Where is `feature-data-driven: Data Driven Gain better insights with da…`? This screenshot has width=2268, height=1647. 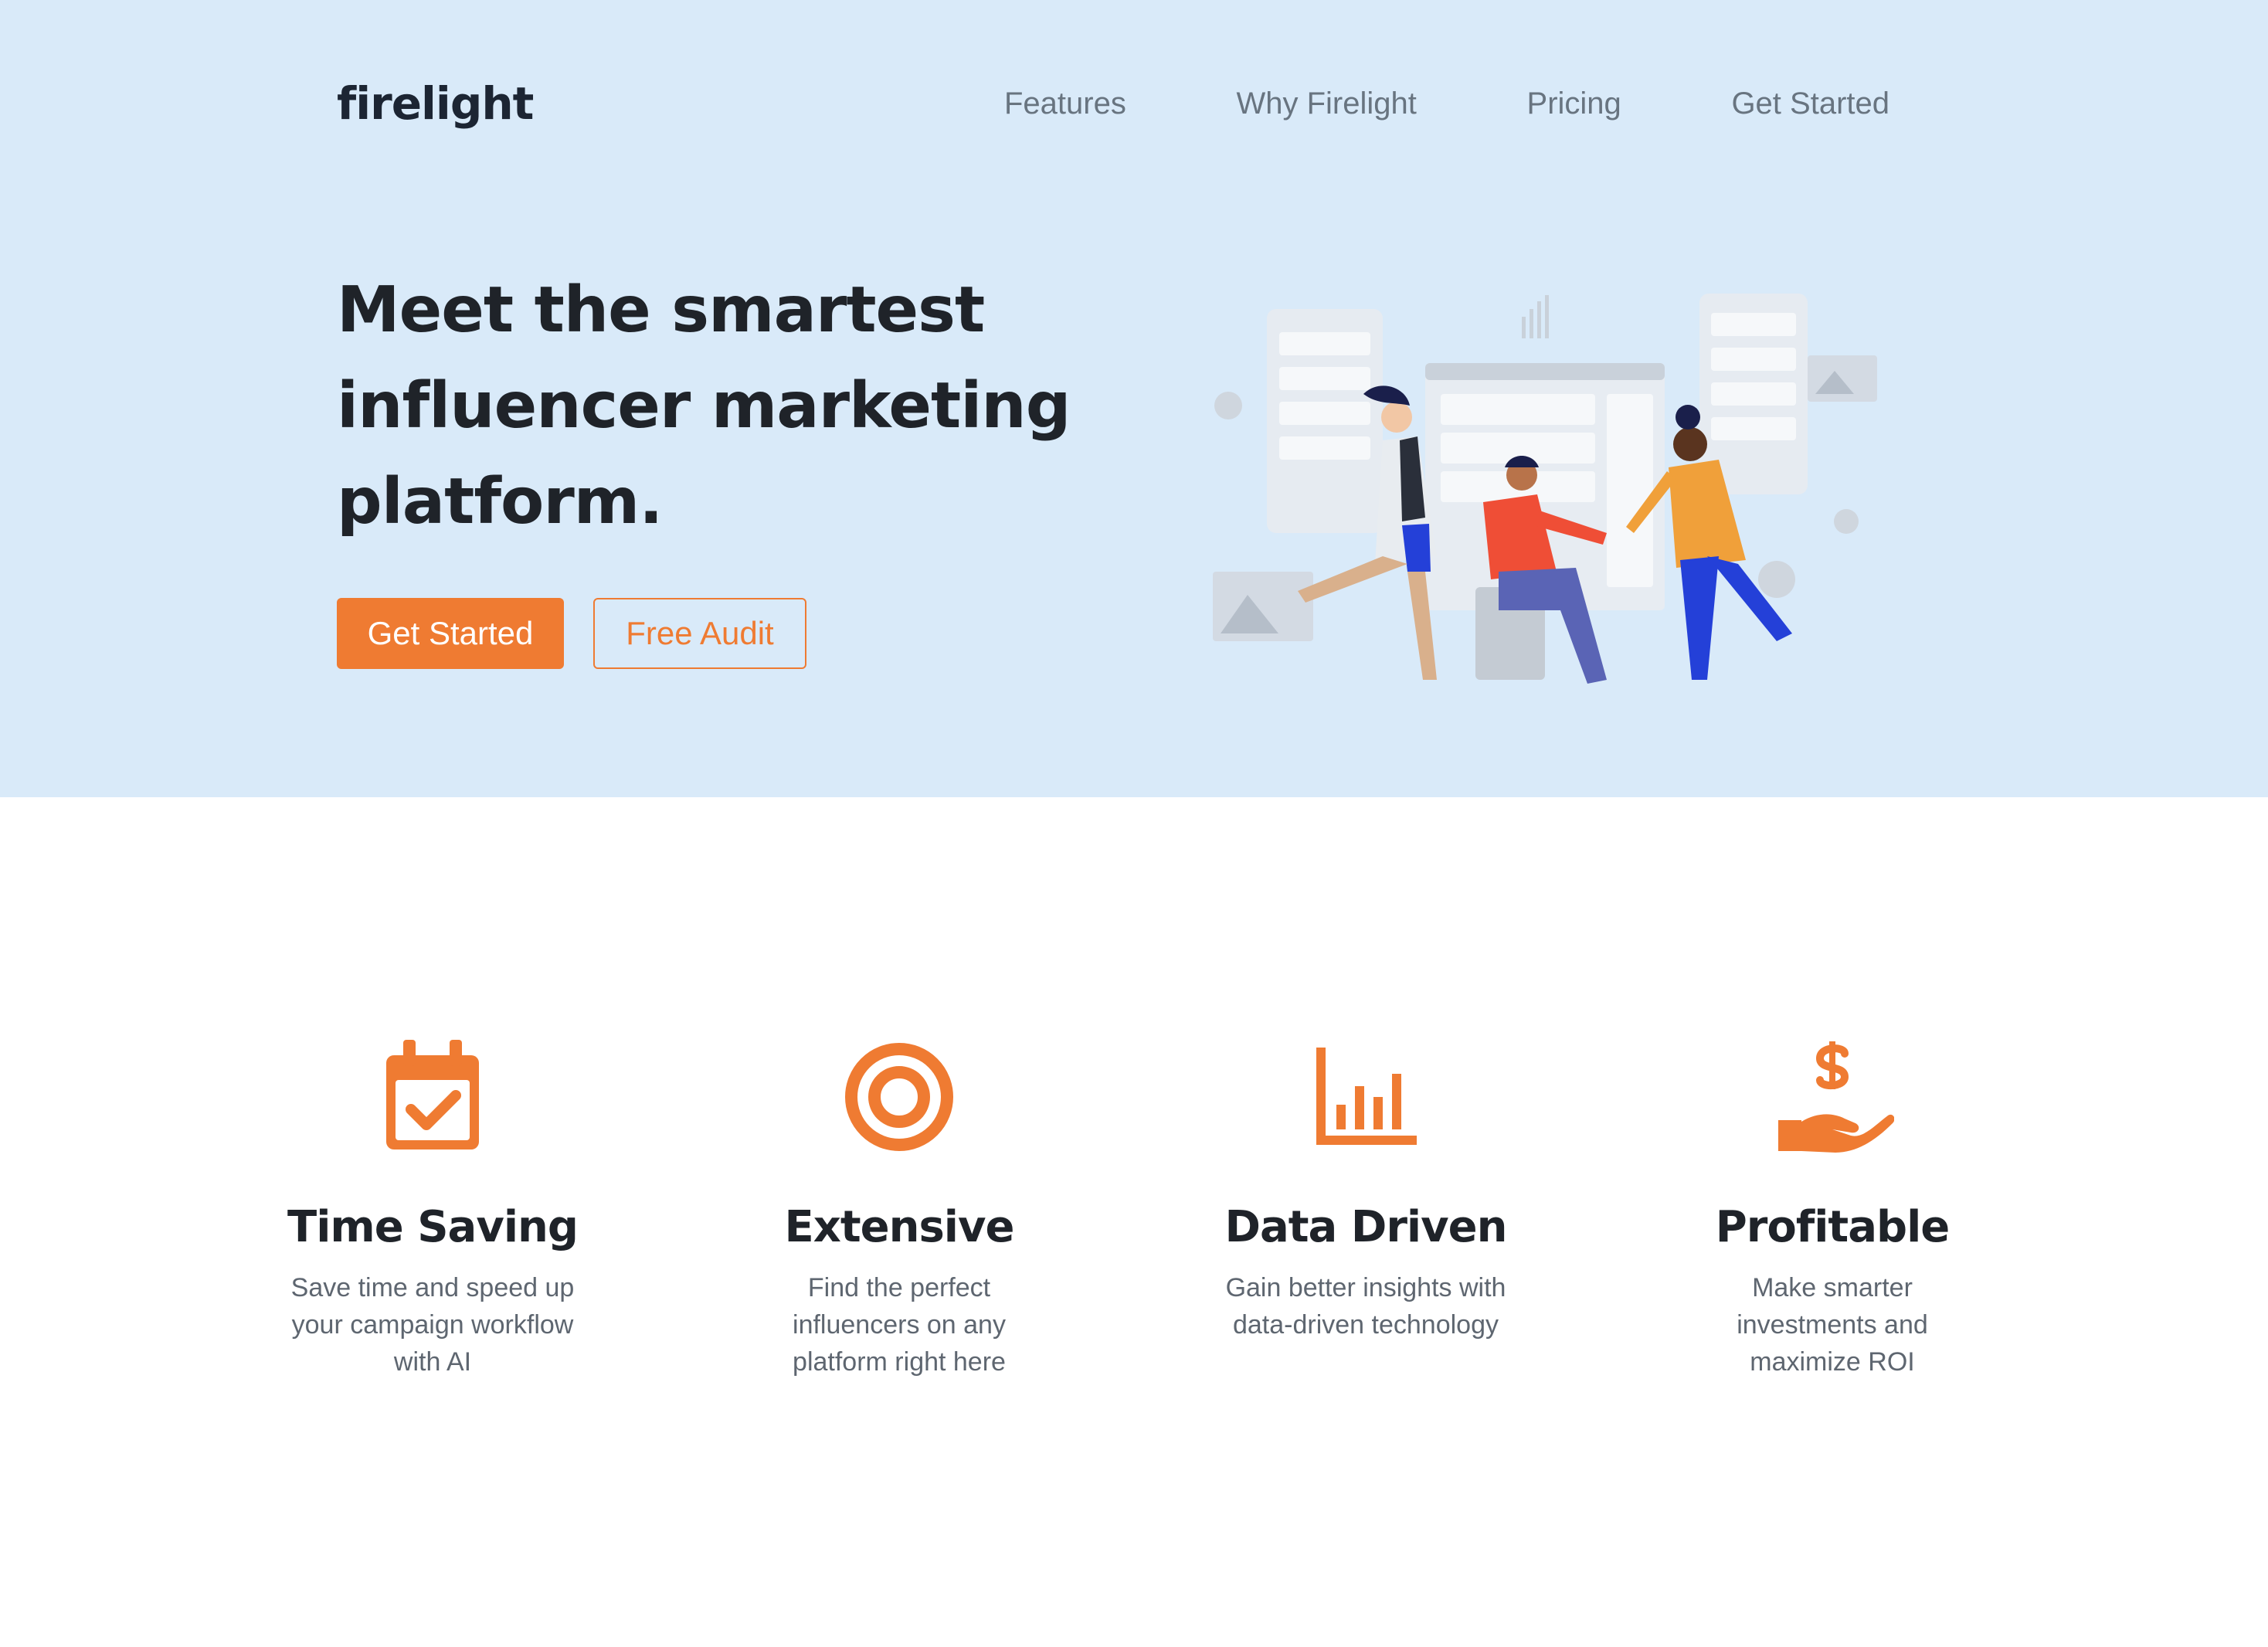
feature-data-driven: Data Driven Gain better insights with da… is located at coordinates (1366, 1189).